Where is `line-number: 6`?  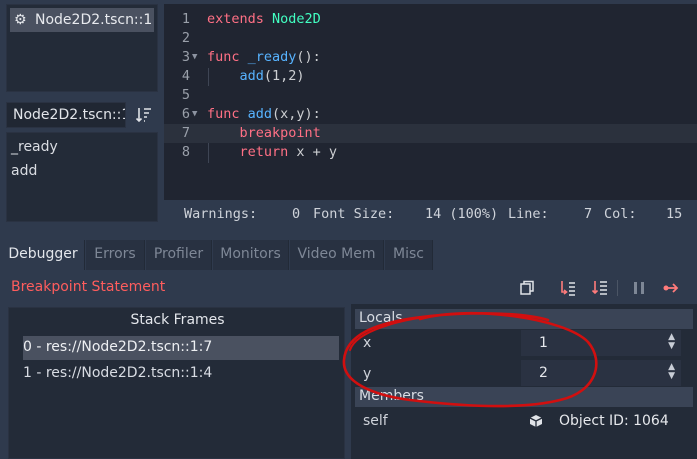
line-number: 6 is located at coordinates (185, 114).